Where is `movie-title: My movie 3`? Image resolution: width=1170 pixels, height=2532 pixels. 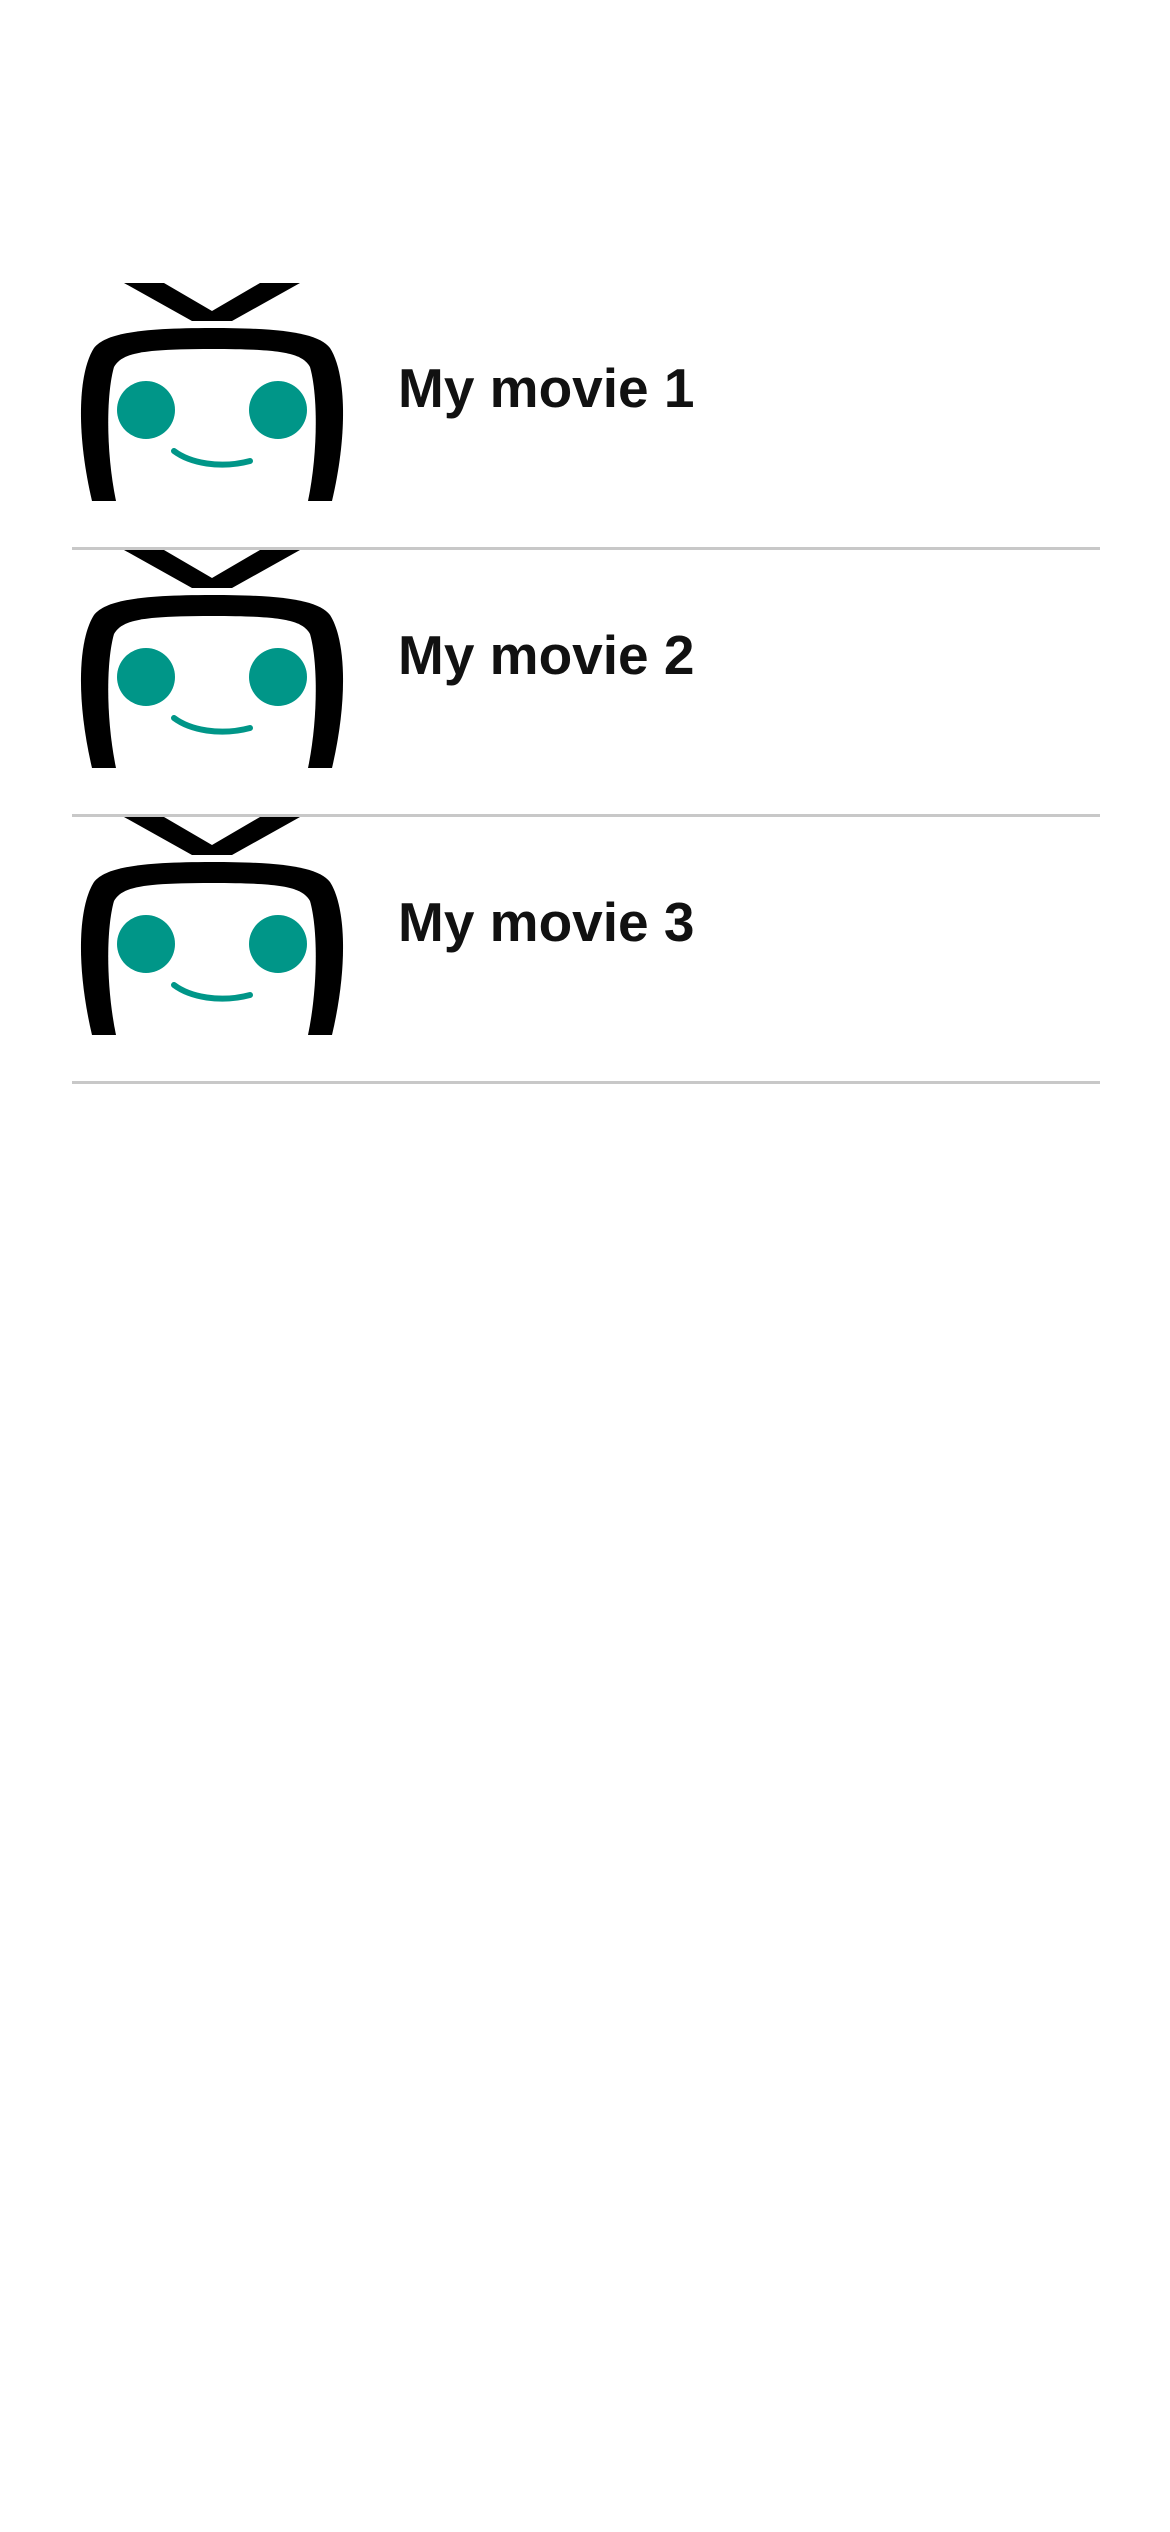 movie-title: My movie 3 is located at coordinates (546, 922).